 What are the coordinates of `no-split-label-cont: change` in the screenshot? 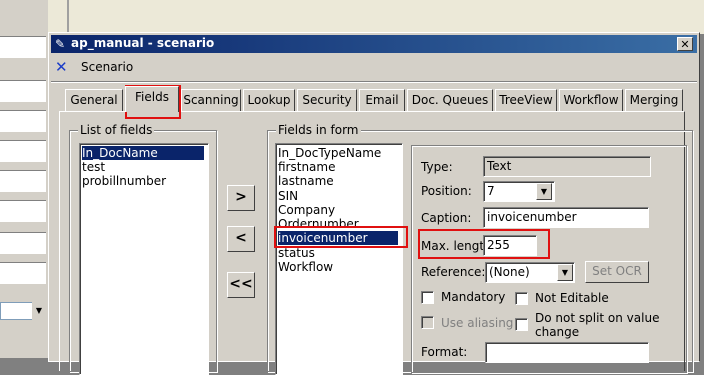 It's located at (557, 332).